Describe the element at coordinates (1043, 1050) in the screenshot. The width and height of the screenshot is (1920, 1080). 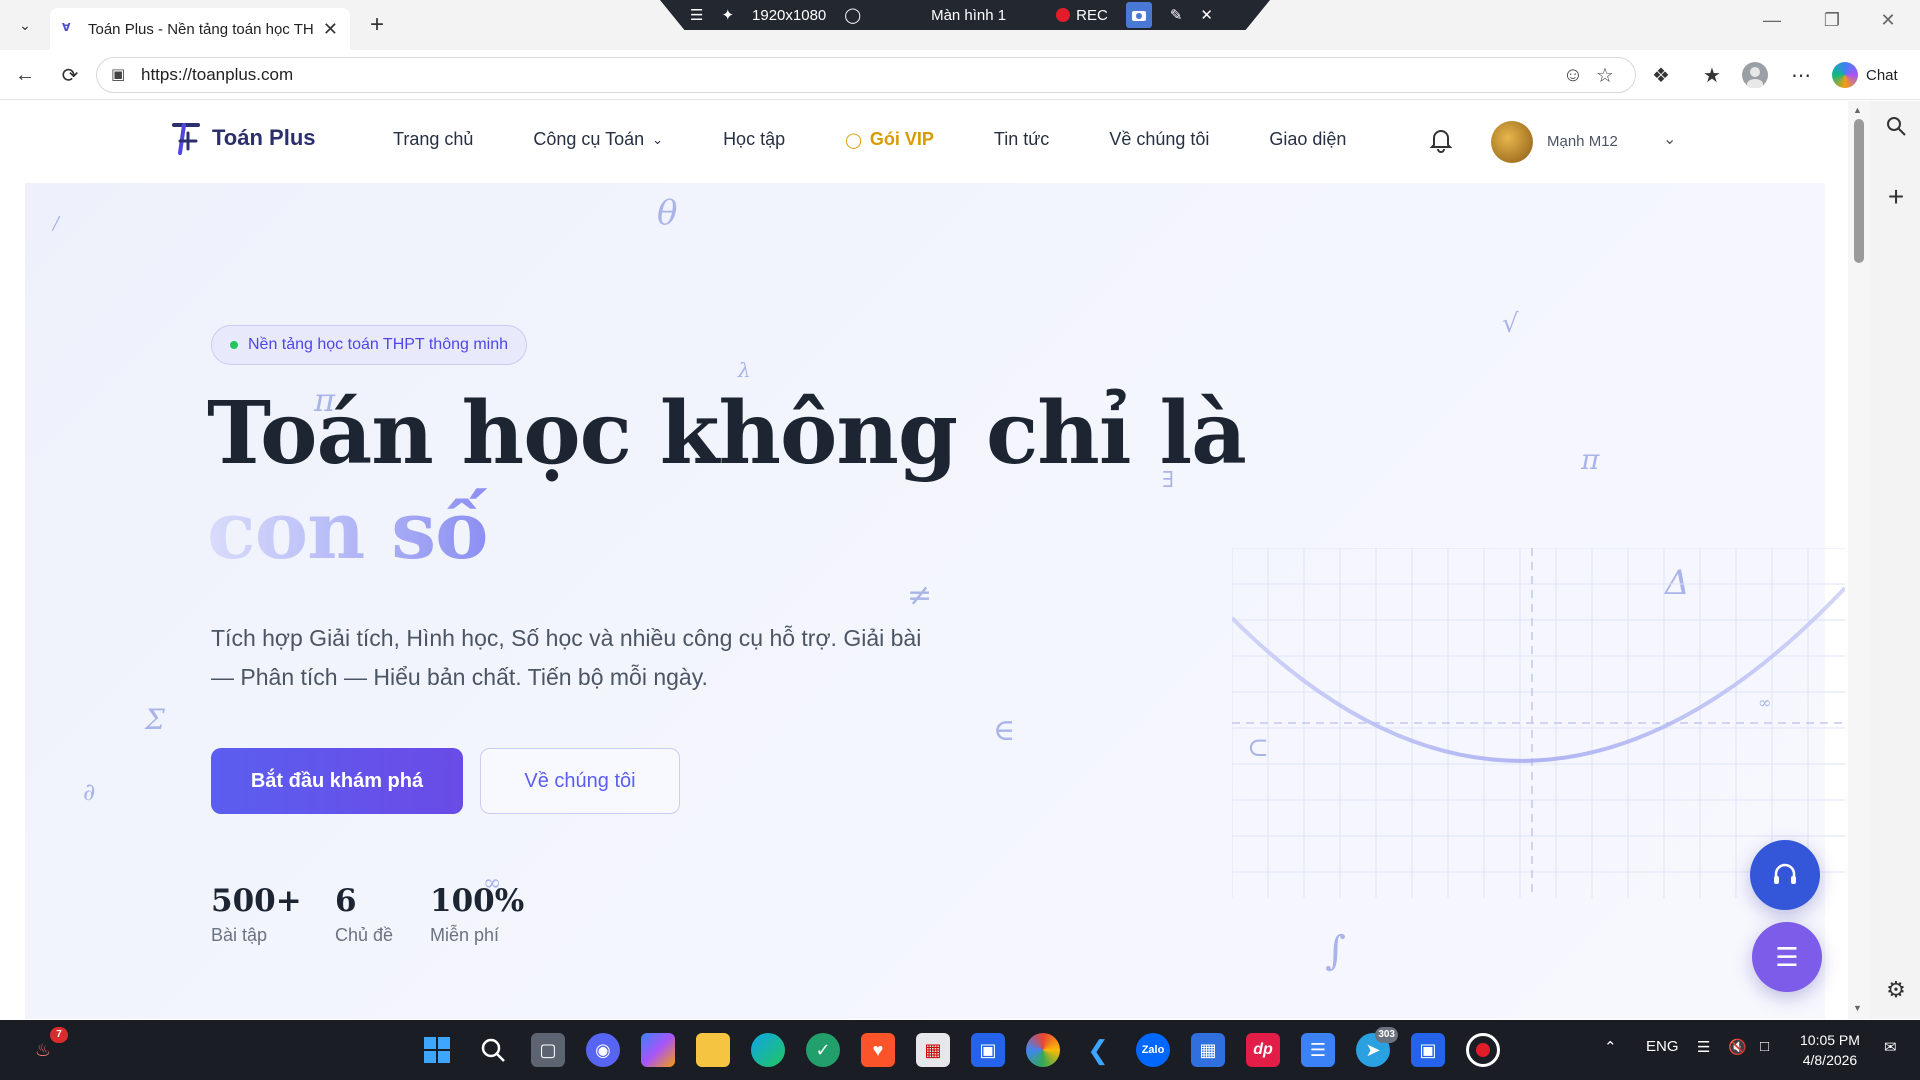
I see `chrome-icon` at that location.